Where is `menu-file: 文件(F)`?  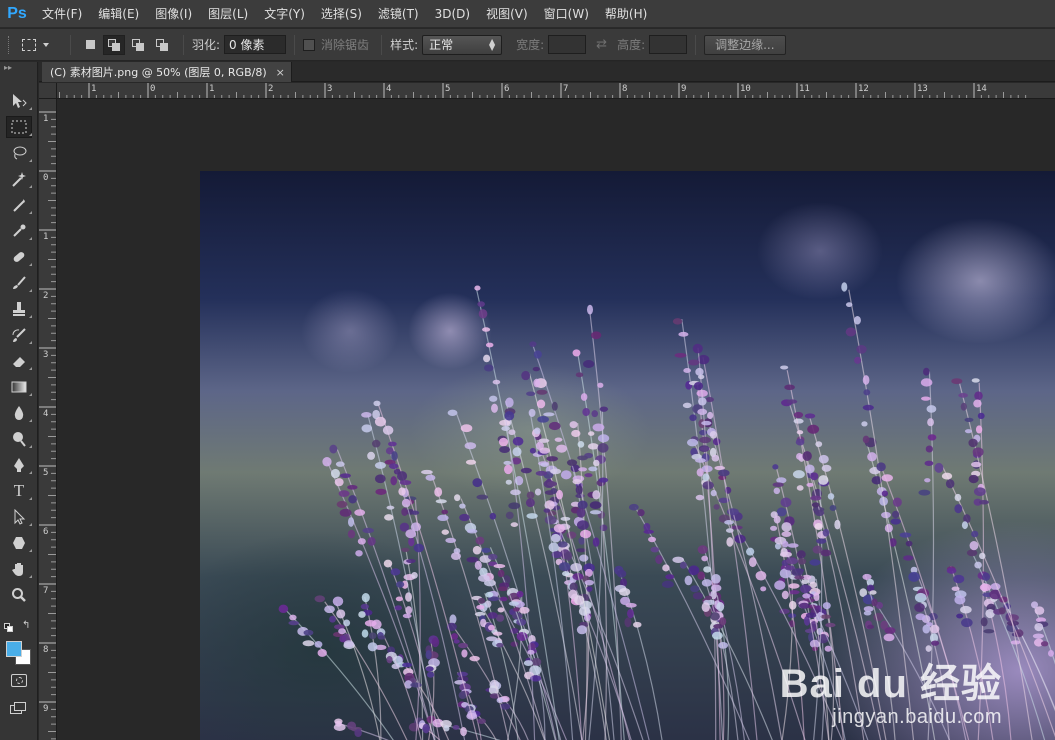 menu-file: 文件(F) is located at coordinates (62, 14).